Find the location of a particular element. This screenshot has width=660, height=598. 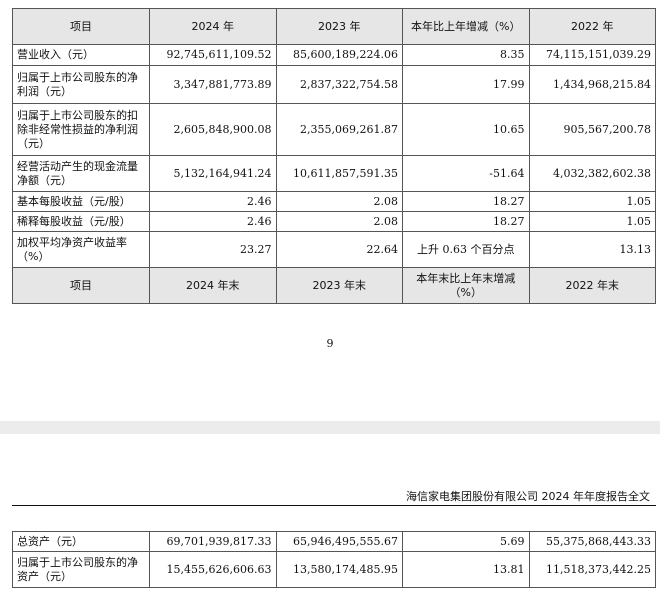

row-label: 归属于上市公司股东的净利润（元） is located at coordinates (81, 84).